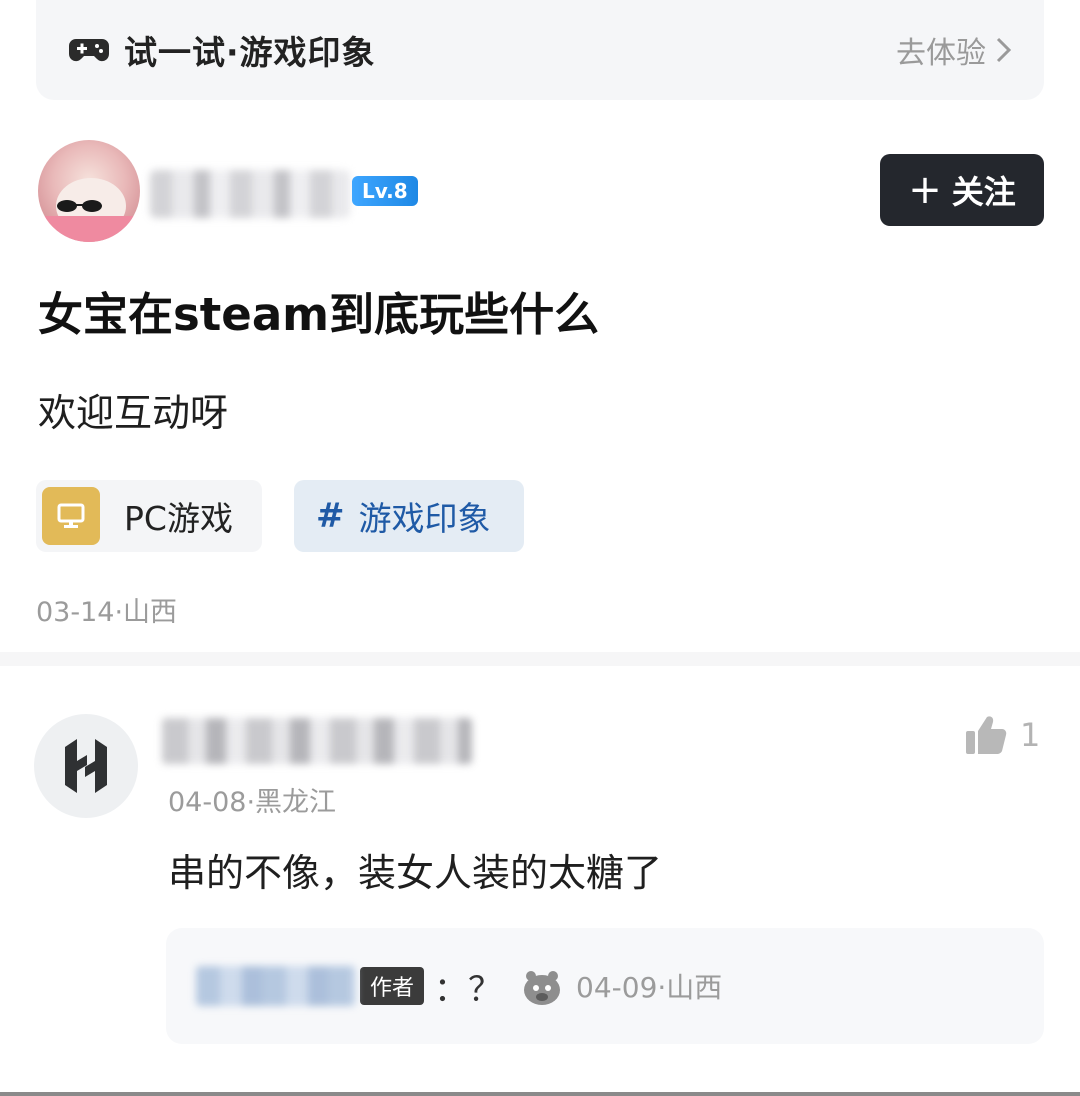  I want to click on hash-icon: #, so click(330, 516).